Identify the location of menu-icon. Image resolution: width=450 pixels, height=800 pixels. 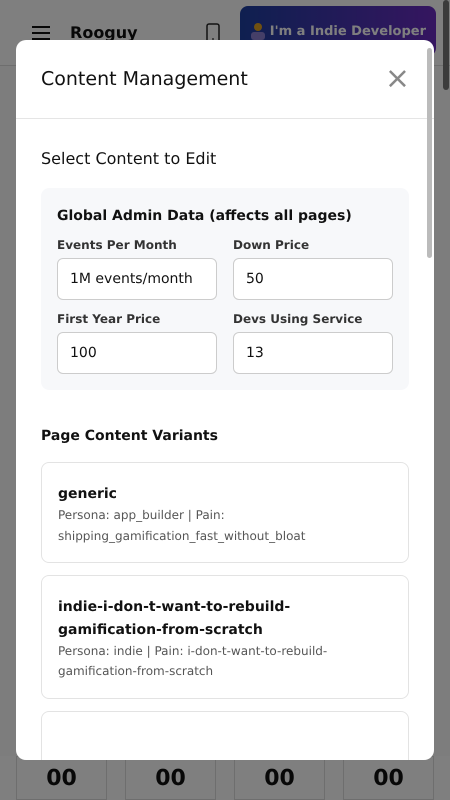
(41, 33).